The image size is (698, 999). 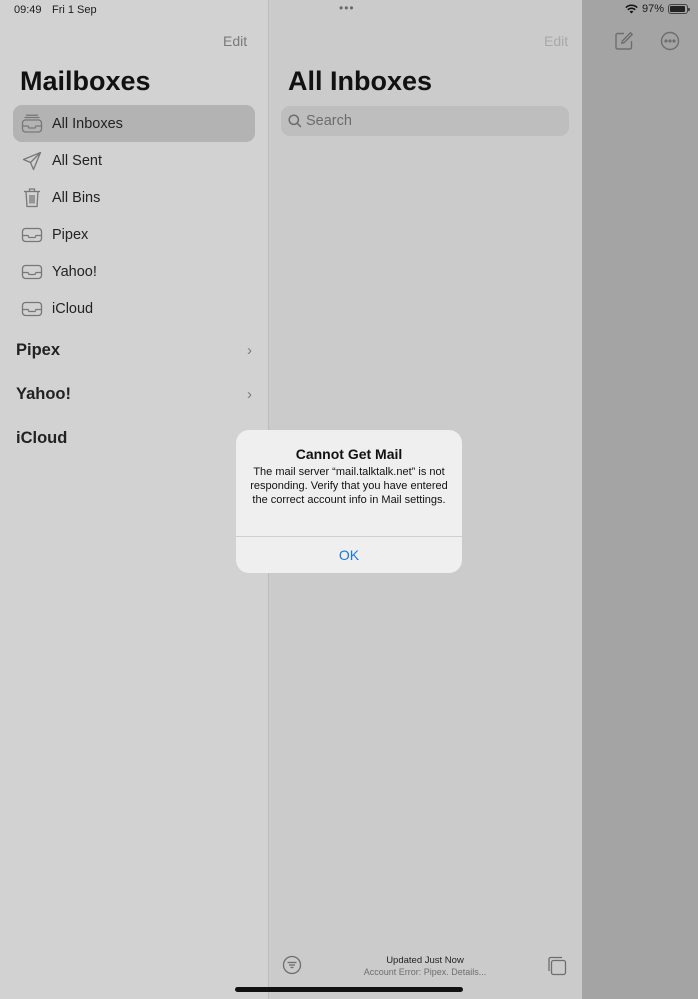 What do you see at coordinates (28, 10) in the screenshot?
I see `status-time: 09:49` at bounding box center [28, 10].